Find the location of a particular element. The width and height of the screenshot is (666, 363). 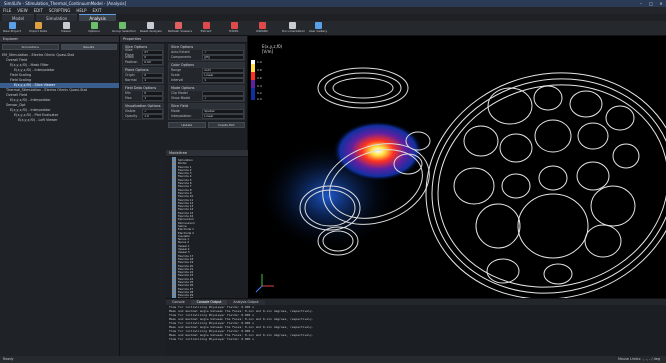

property-row: Show Model ✓ is located at coordinates (206, 98).